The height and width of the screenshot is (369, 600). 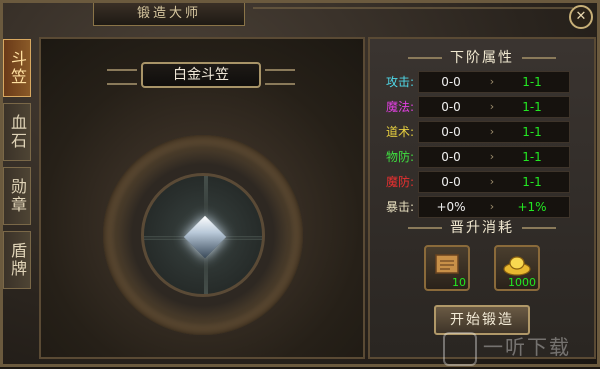 I want to click on cost-slot-gold: 1000, so click(x=517, y=268).